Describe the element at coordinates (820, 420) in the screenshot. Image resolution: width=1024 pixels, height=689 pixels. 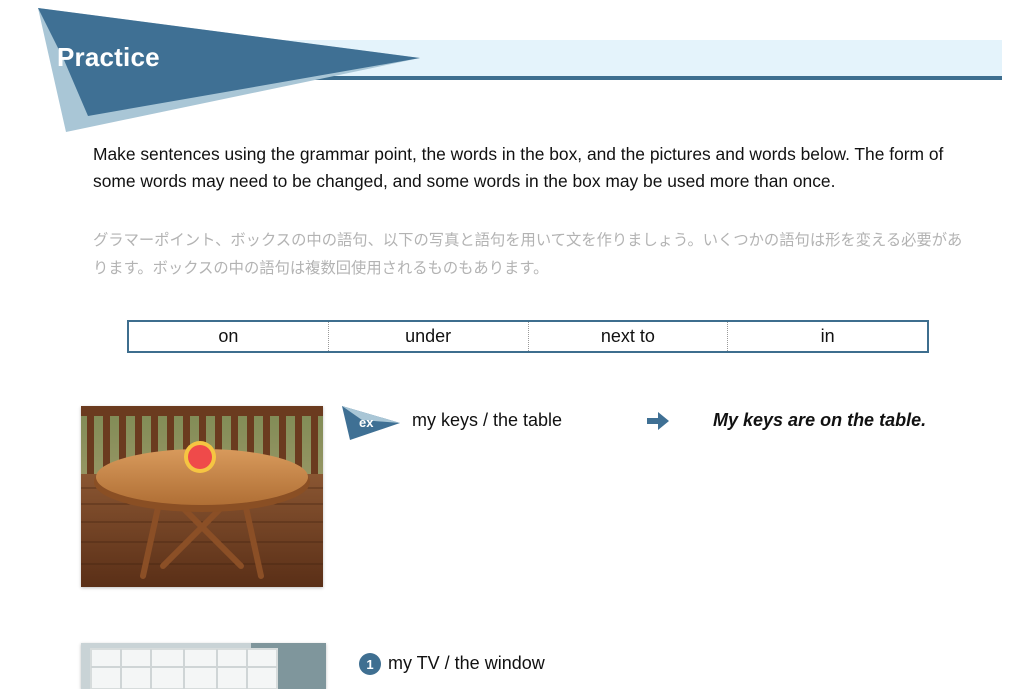
I see `example-answer: My keys are on the table.` at that location.